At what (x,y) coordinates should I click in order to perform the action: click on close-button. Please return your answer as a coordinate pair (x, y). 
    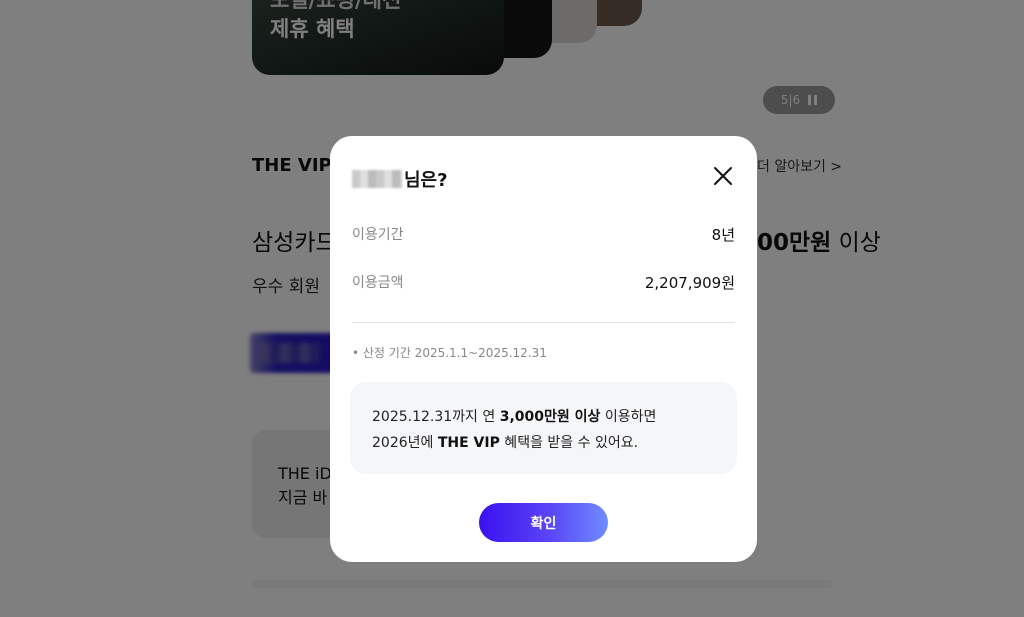
    Looking at the image, I should click on (723, 176).